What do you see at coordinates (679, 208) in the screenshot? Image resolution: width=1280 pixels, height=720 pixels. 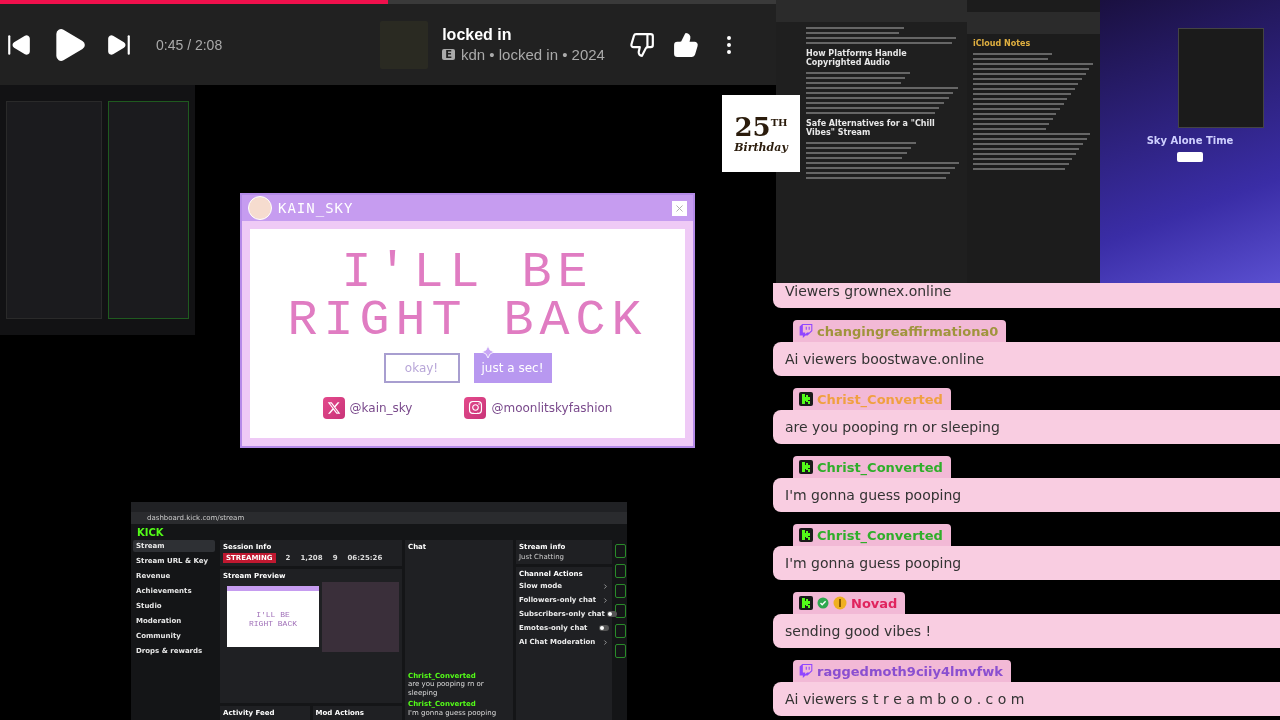 I see `close-icon` at bounding box center [679, 208].